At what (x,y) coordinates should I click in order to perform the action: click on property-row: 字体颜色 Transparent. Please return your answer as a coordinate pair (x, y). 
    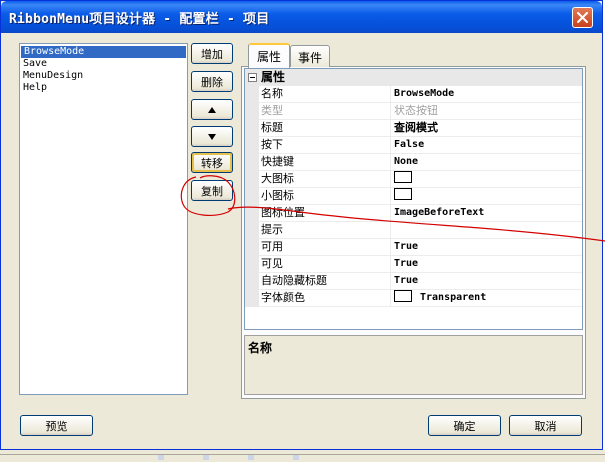
    Looking at the image, I should click on (413, 298).